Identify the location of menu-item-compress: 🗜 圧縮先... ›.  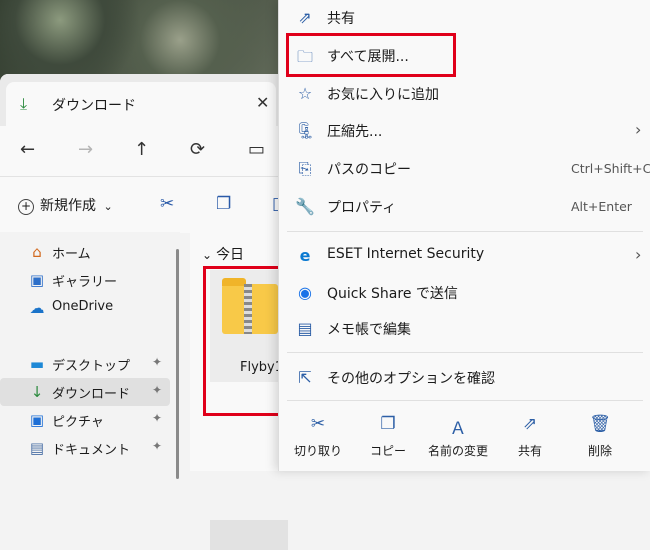
(464, 131).